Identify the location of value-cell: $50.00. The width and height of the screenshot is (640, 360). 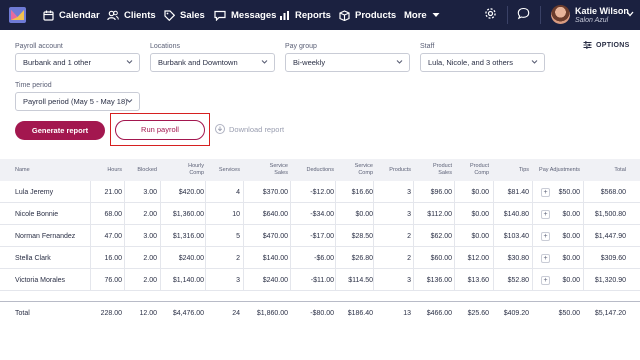
(569, 313).